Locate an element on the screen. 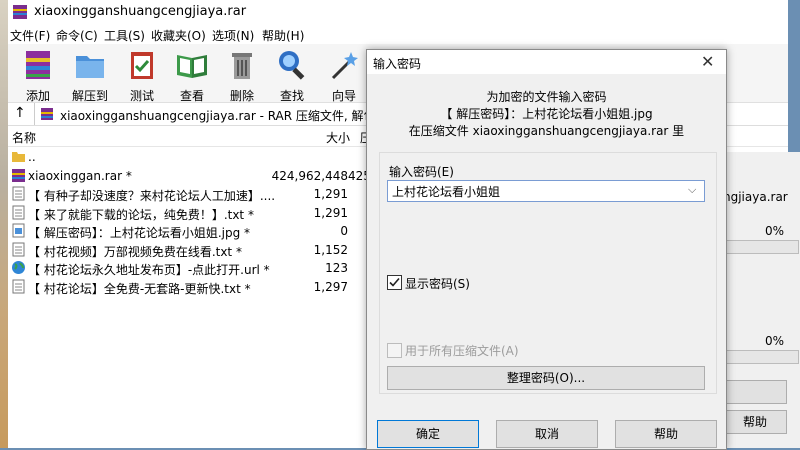 The height and width of the screenshot is (450, 800). winrar-app-icon is located at coordinates (20, 12).